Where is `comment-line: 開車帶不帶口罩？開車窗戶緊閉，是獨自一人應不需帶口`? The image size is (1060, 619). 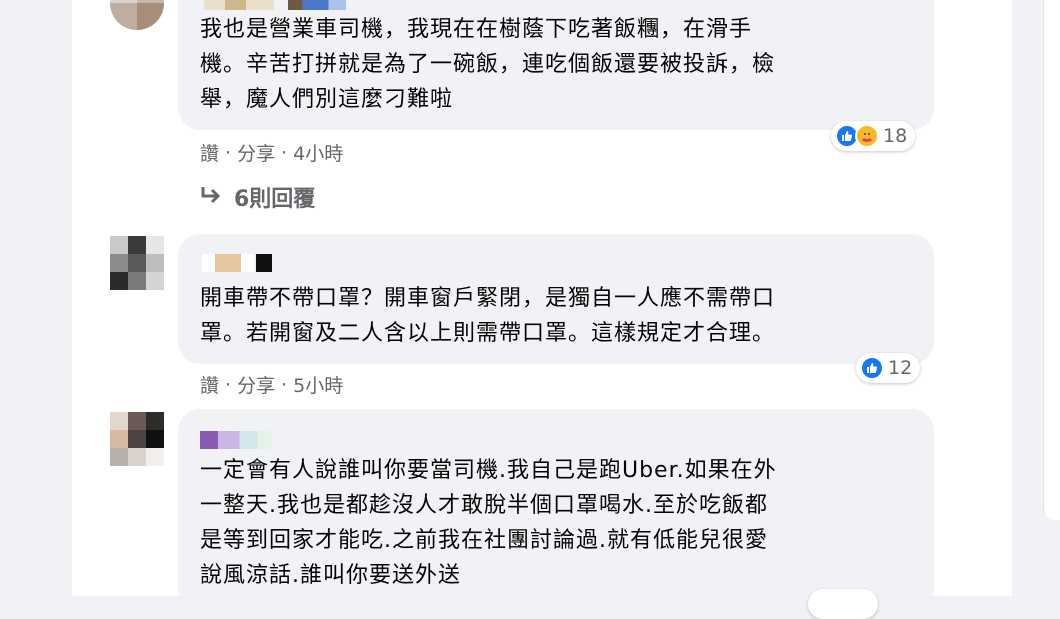 comment-line: 開車帶不帶口罩？開車窗戶緊閉，是獨自一人應不需帶口 is located at coordinates (488, 298).